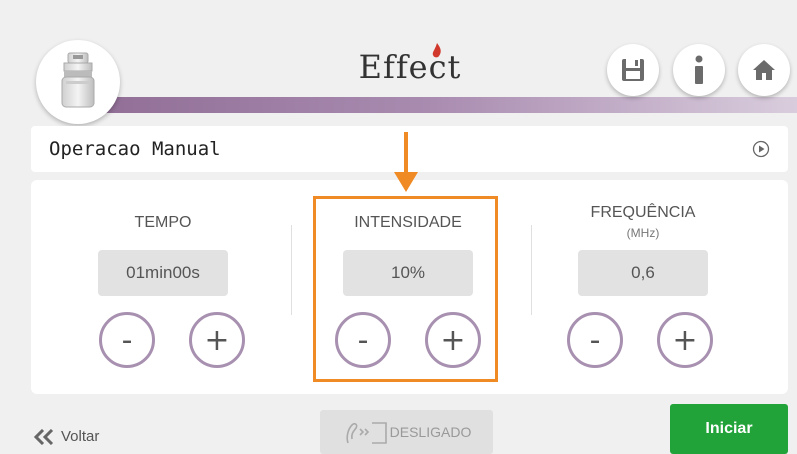  Describe the element at coordinates (135, 149) in the screenshot. I see `mode-label: Operacao Manual` at that location.